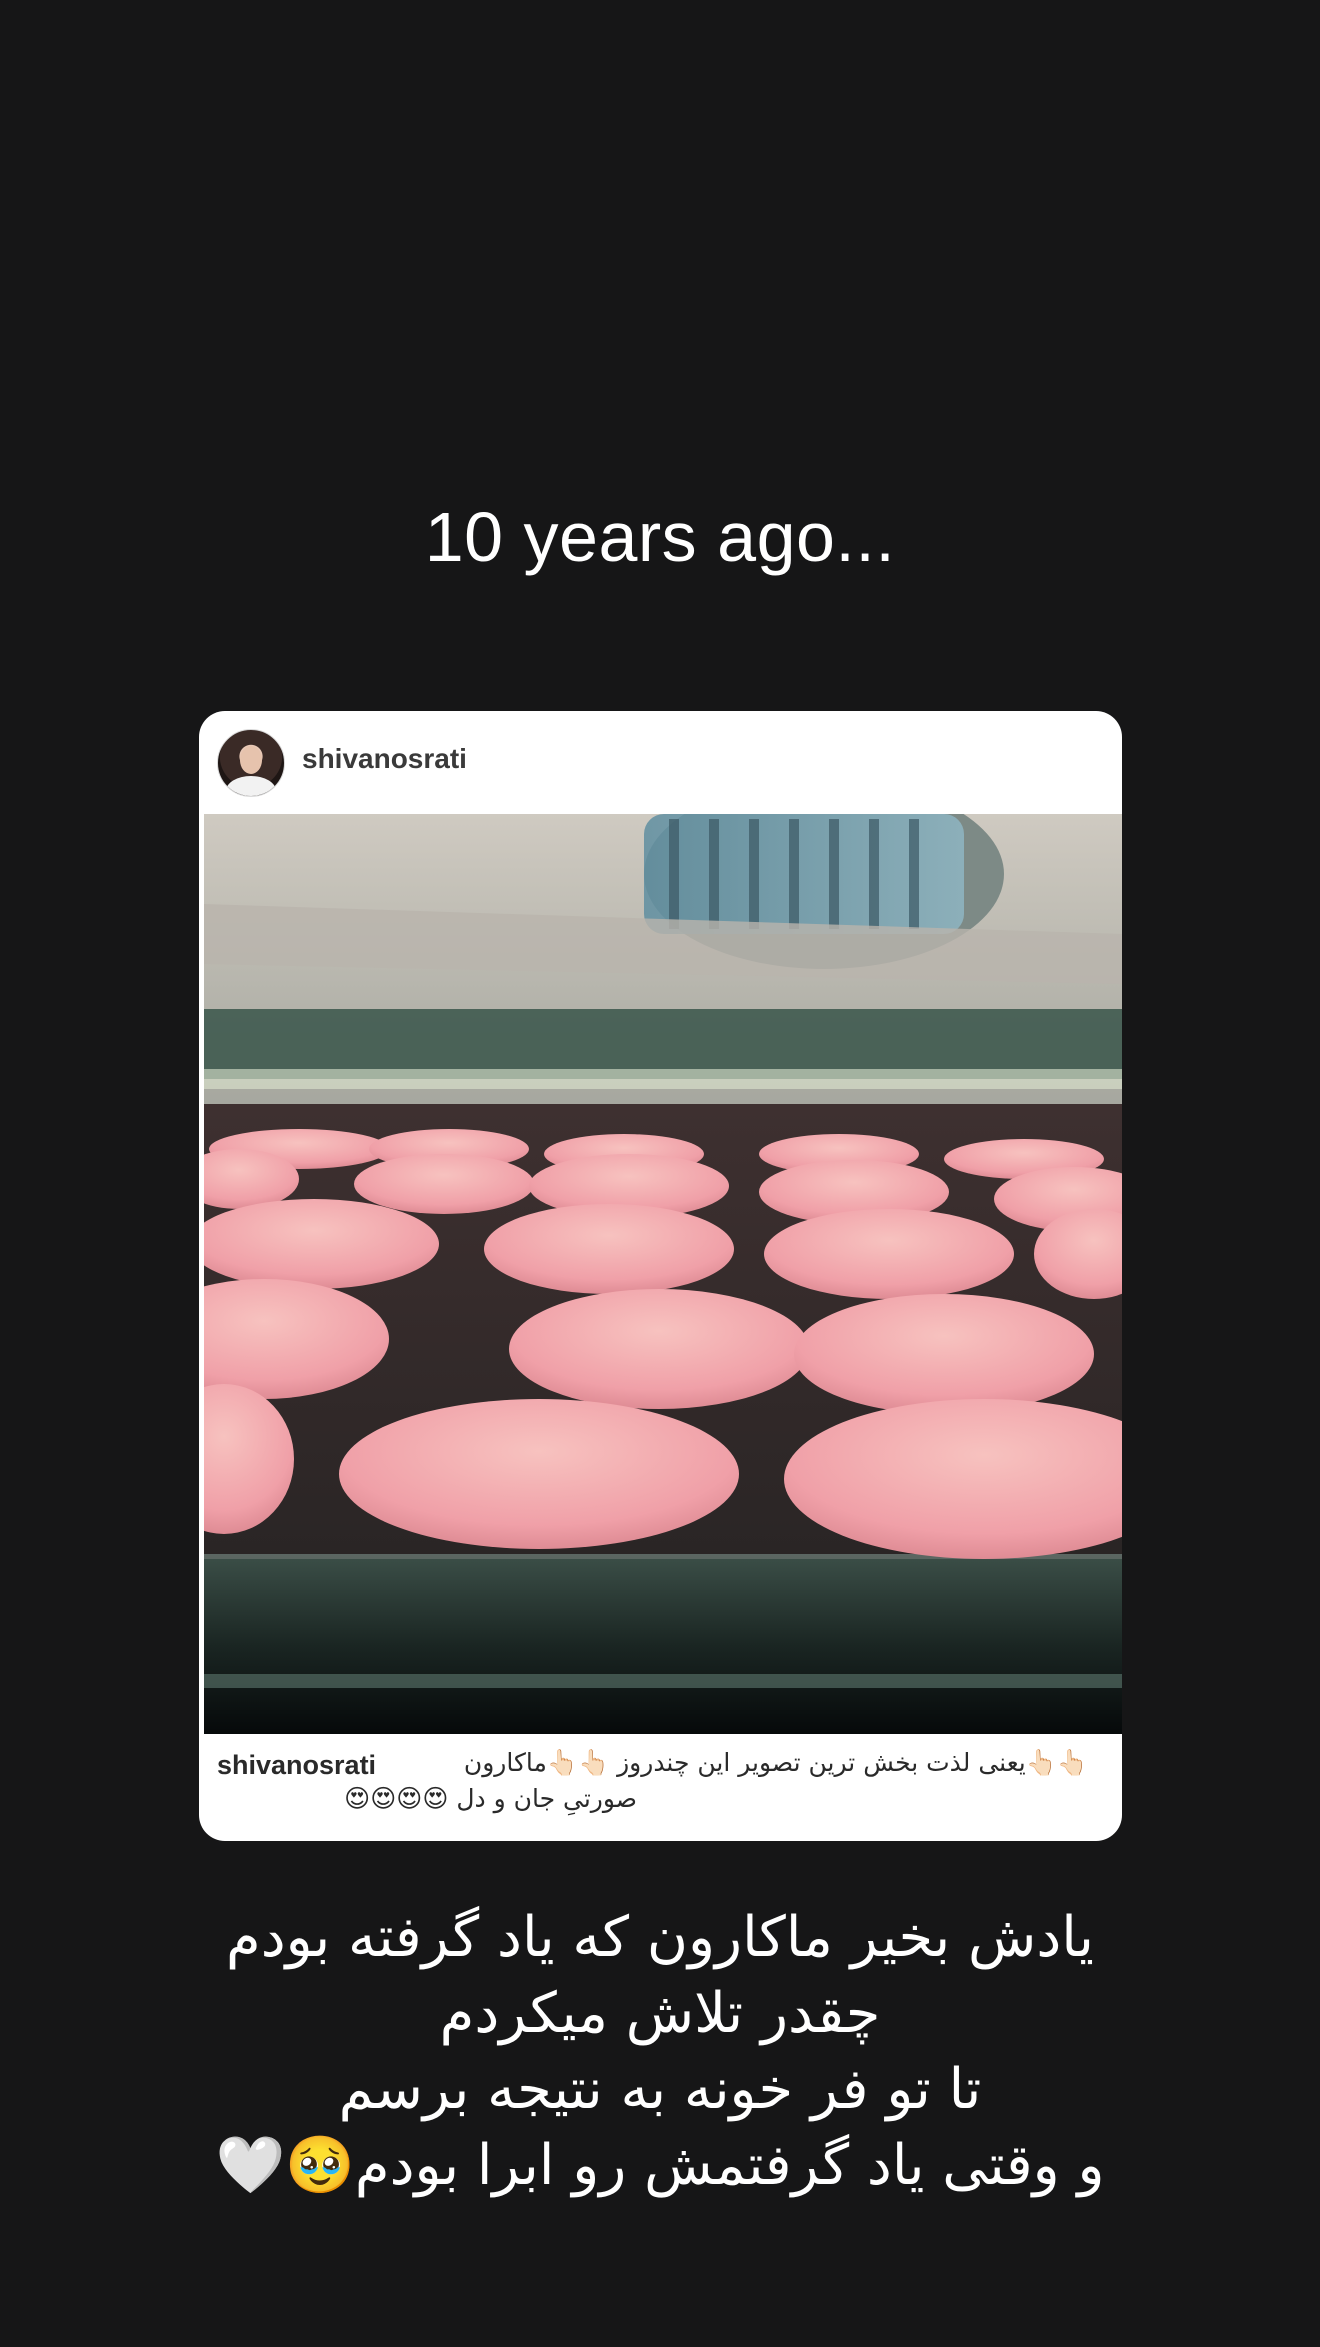 The height and width of the screenshot is (2347, 1320). I want to click on caption-username: shivanosrati, so click(296, 1765).